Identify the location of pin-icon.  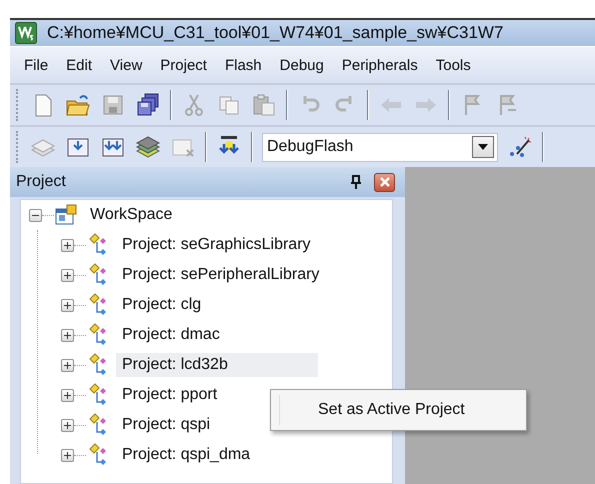
(356, 182).